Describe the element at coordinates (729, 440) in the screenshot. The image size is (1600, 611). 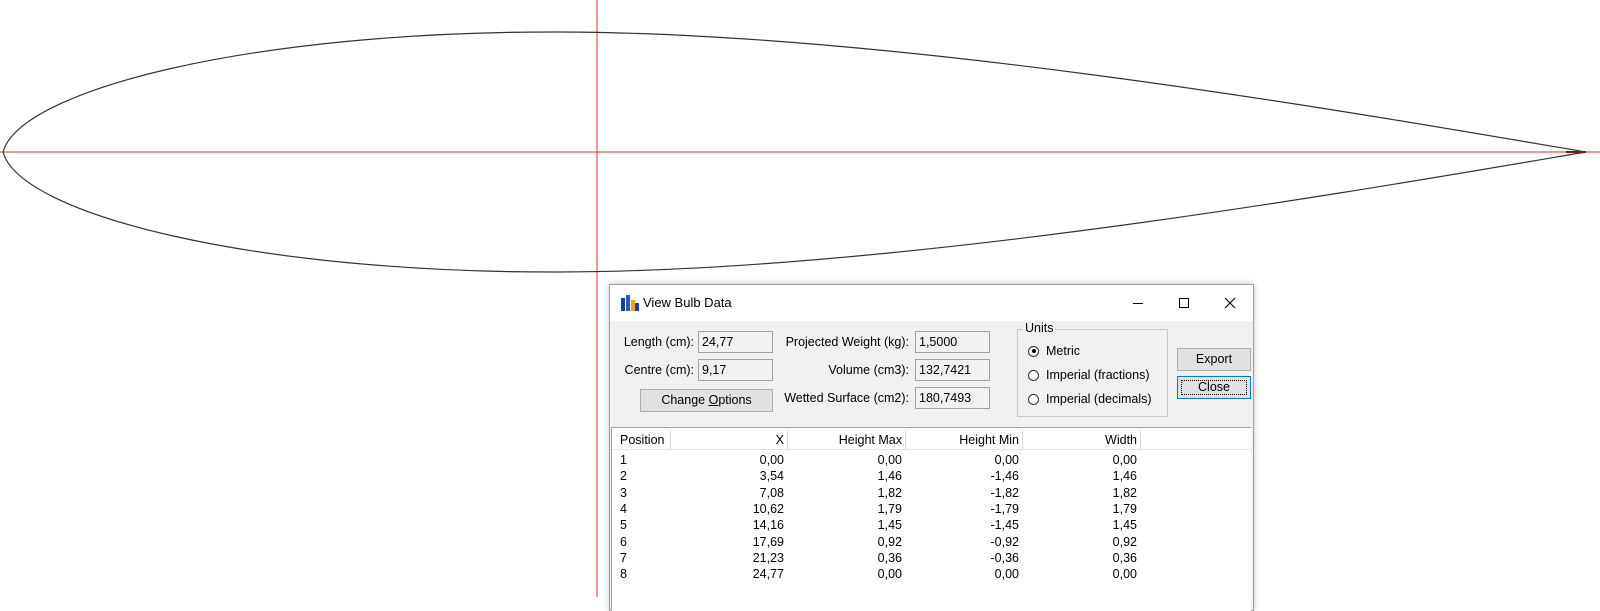
I see `column-header-x: X` at that location.